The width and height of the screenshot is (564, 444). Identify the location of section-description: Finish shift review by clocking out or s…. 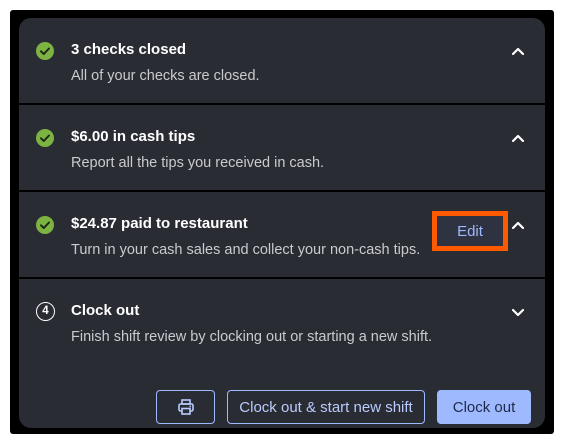
(252, 337).